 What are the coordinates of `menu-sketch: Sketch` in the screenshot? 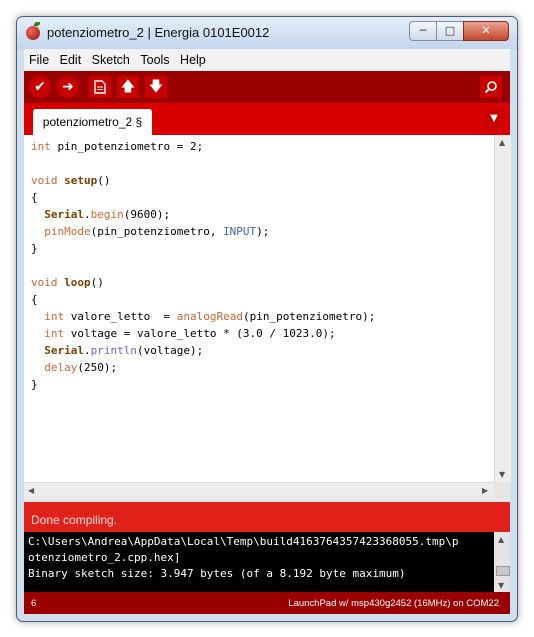 It's located at (111, 60).